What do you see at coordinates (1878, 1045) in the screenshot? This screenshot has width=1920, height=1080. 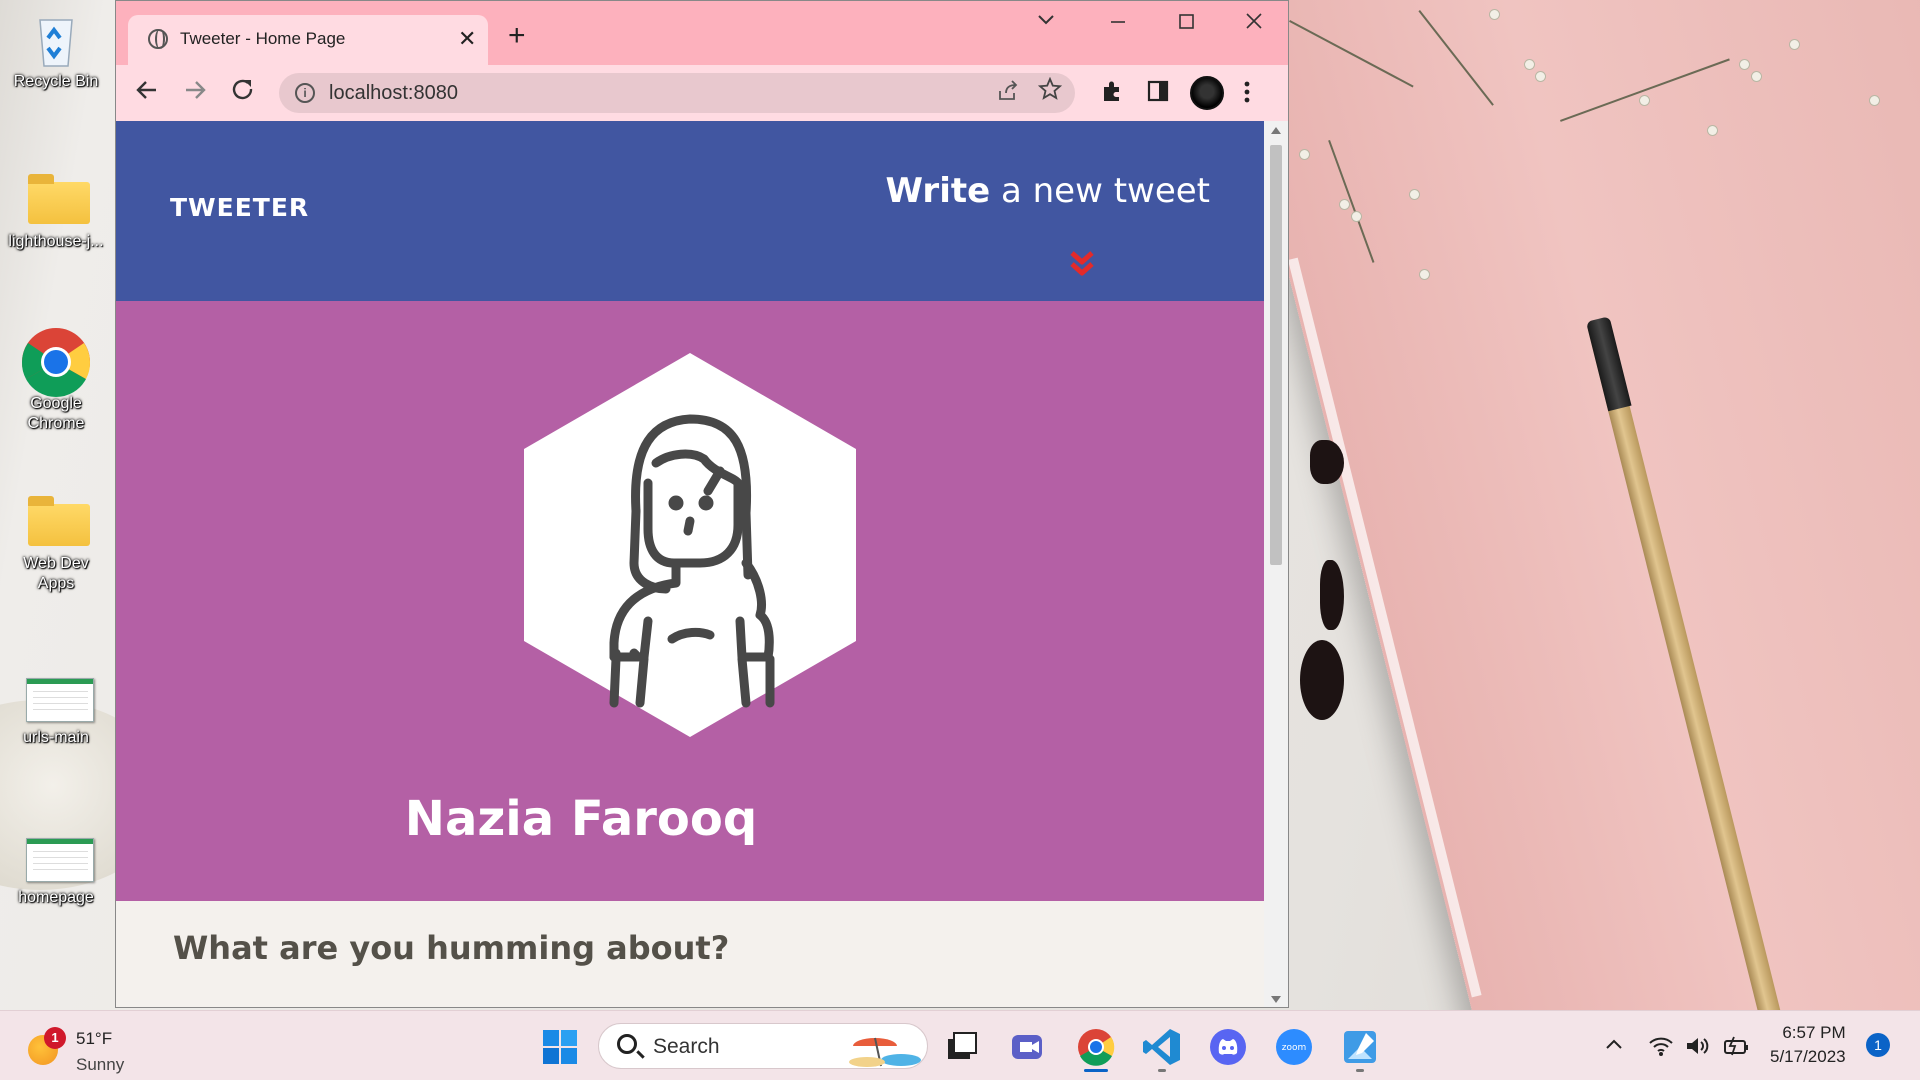 I see `notification-badge: 1` at bounding box center [1878, 1045].